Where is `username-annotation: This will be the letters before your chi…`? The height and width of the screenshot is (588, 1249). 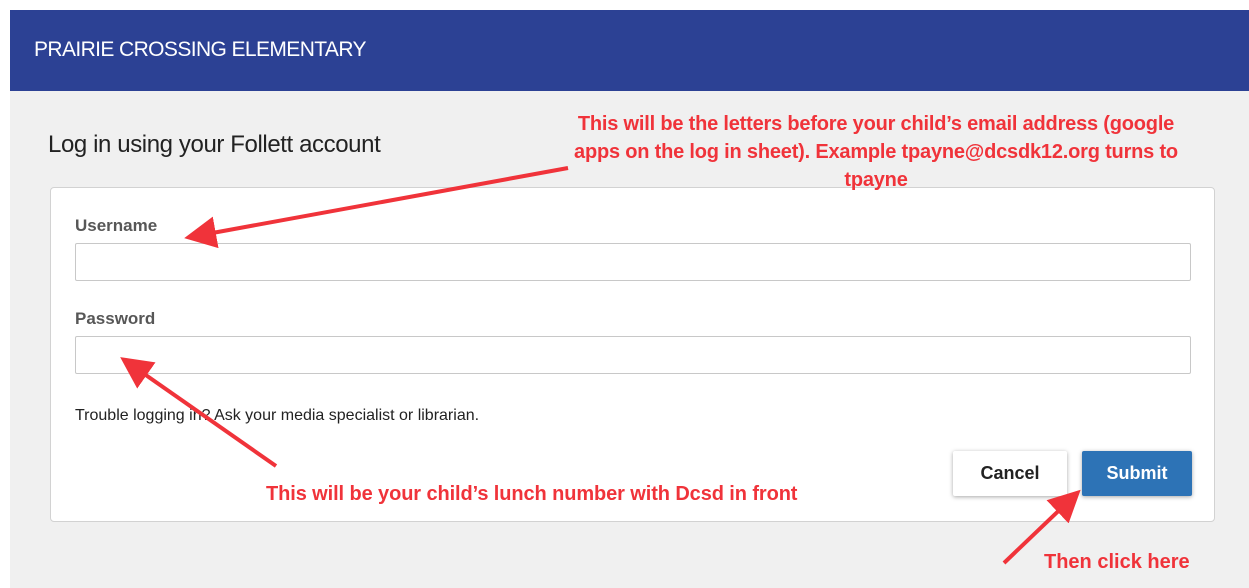 username-annotation: This will be the letters before your chi… is located at coordinates (876, 152).